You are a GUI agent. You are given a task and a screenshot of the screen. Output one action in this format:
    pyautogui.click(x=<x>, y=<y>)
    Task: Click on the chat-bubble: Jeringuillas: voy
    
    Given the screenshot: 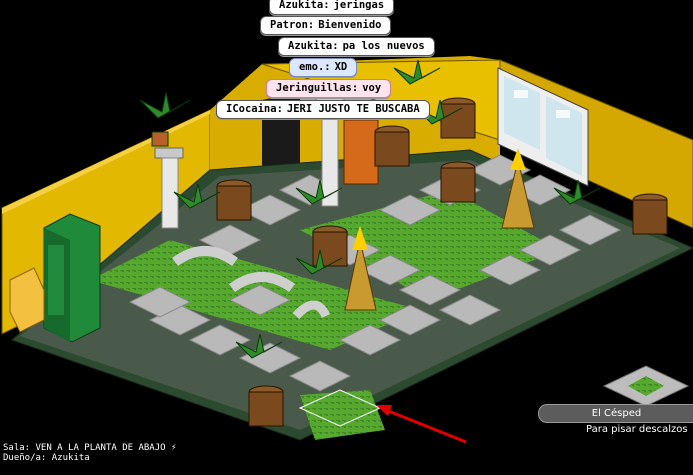 What is the action you would take?
    pyautogui.click(x=329, y=88)
    